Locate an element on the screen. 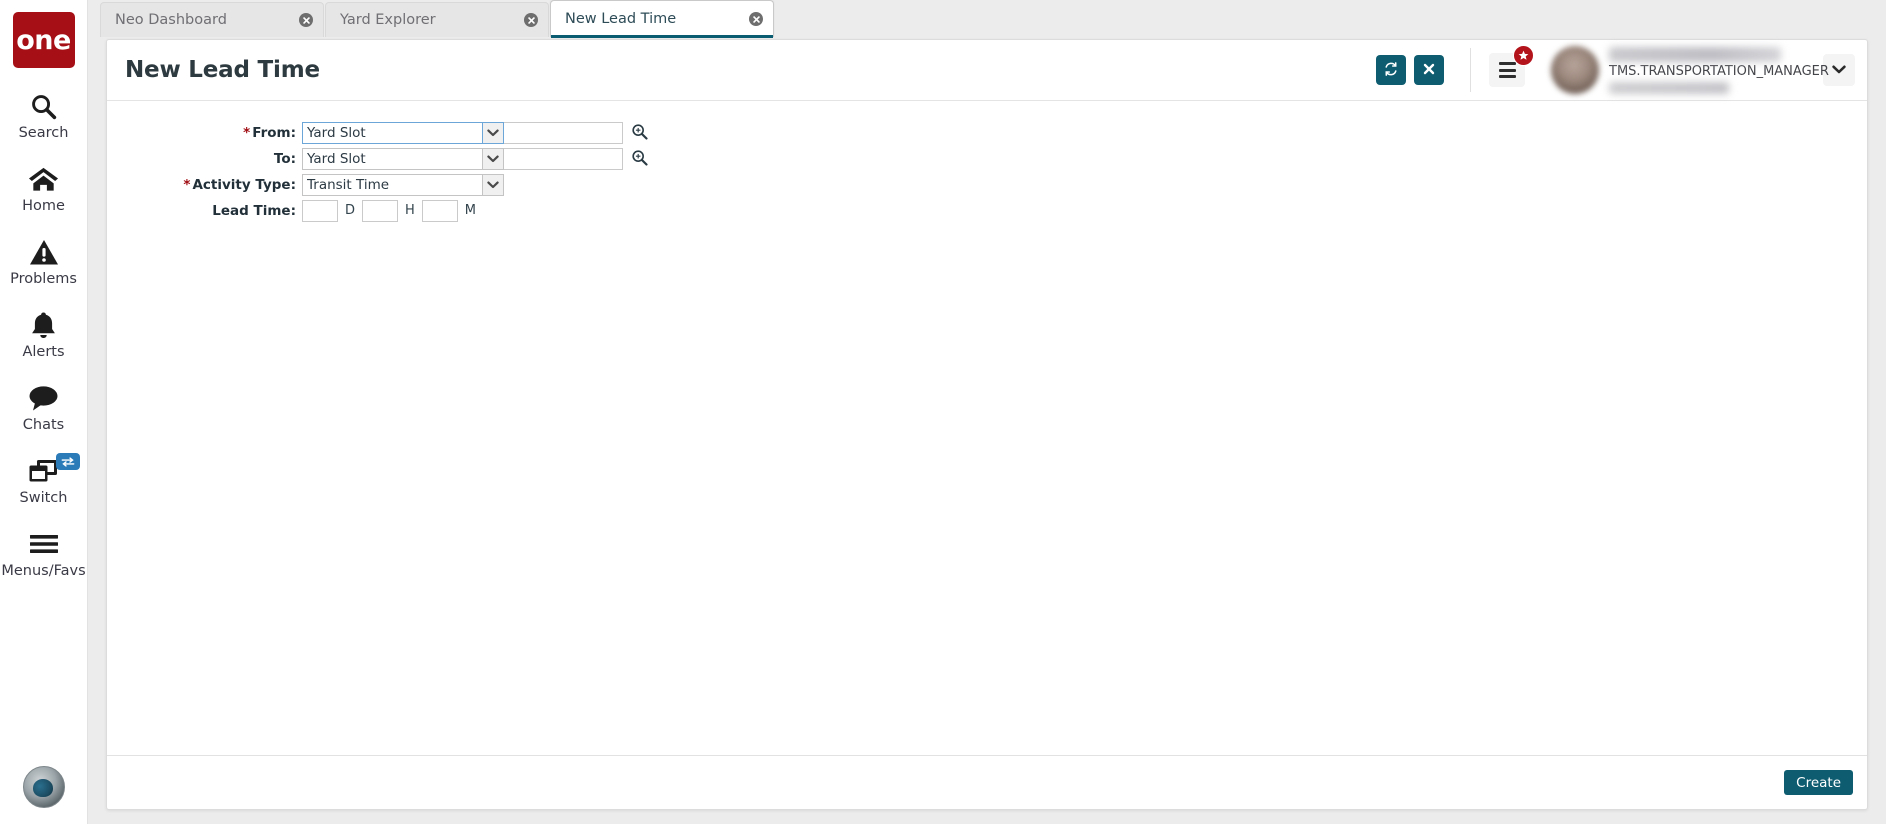 This screenshot has height=824, width=1886. user-info: TMS.TRANSPORTATION_MANAGER is located at coordinates (1719, 70).